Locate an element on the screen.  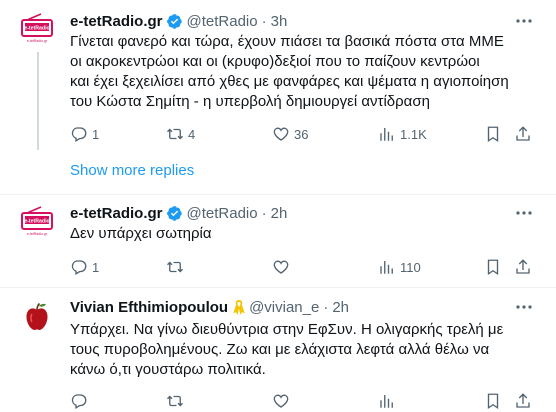
author-name: Vivian Efthimiopoulou is located at coordinates (149, 307).